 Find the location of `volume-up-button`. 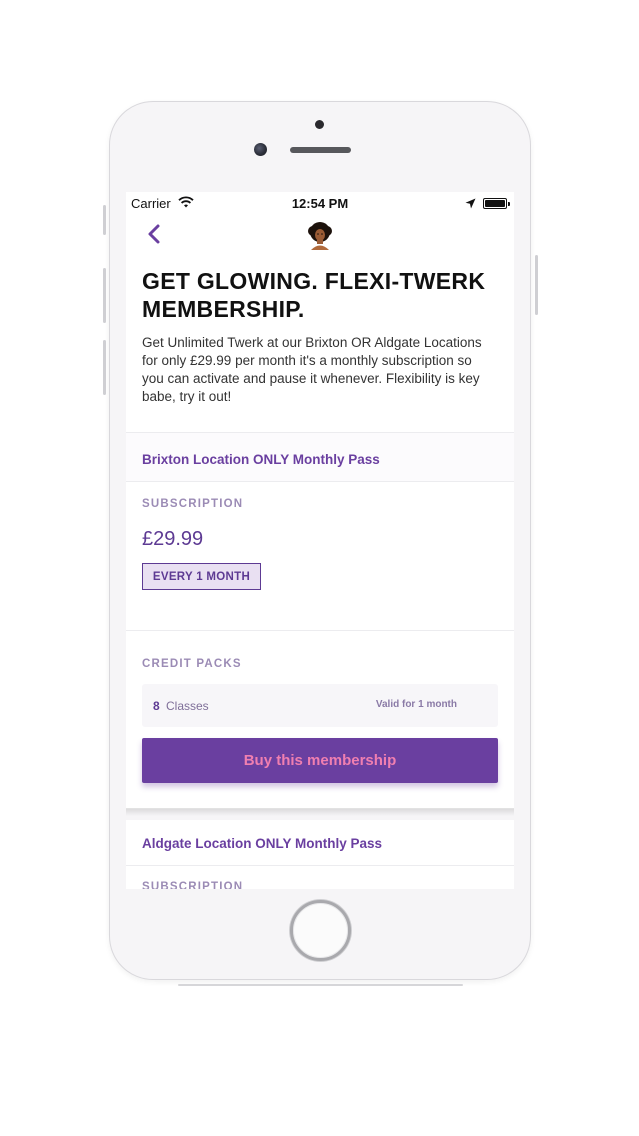

volume-up-button is located at coordinates (104, 295).